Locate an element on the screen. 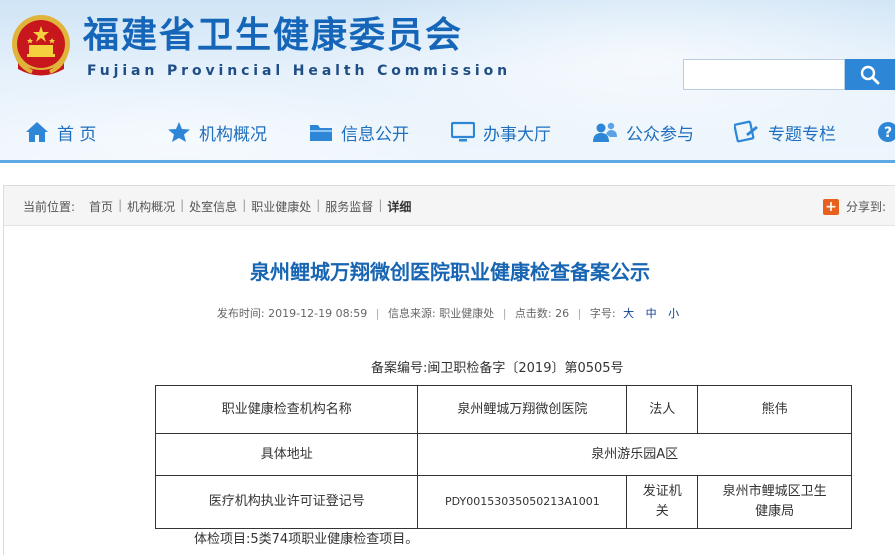 The height and width of the screenshot is (555, 895). font-size-label: 字号: is located at coordinates (602, 313).